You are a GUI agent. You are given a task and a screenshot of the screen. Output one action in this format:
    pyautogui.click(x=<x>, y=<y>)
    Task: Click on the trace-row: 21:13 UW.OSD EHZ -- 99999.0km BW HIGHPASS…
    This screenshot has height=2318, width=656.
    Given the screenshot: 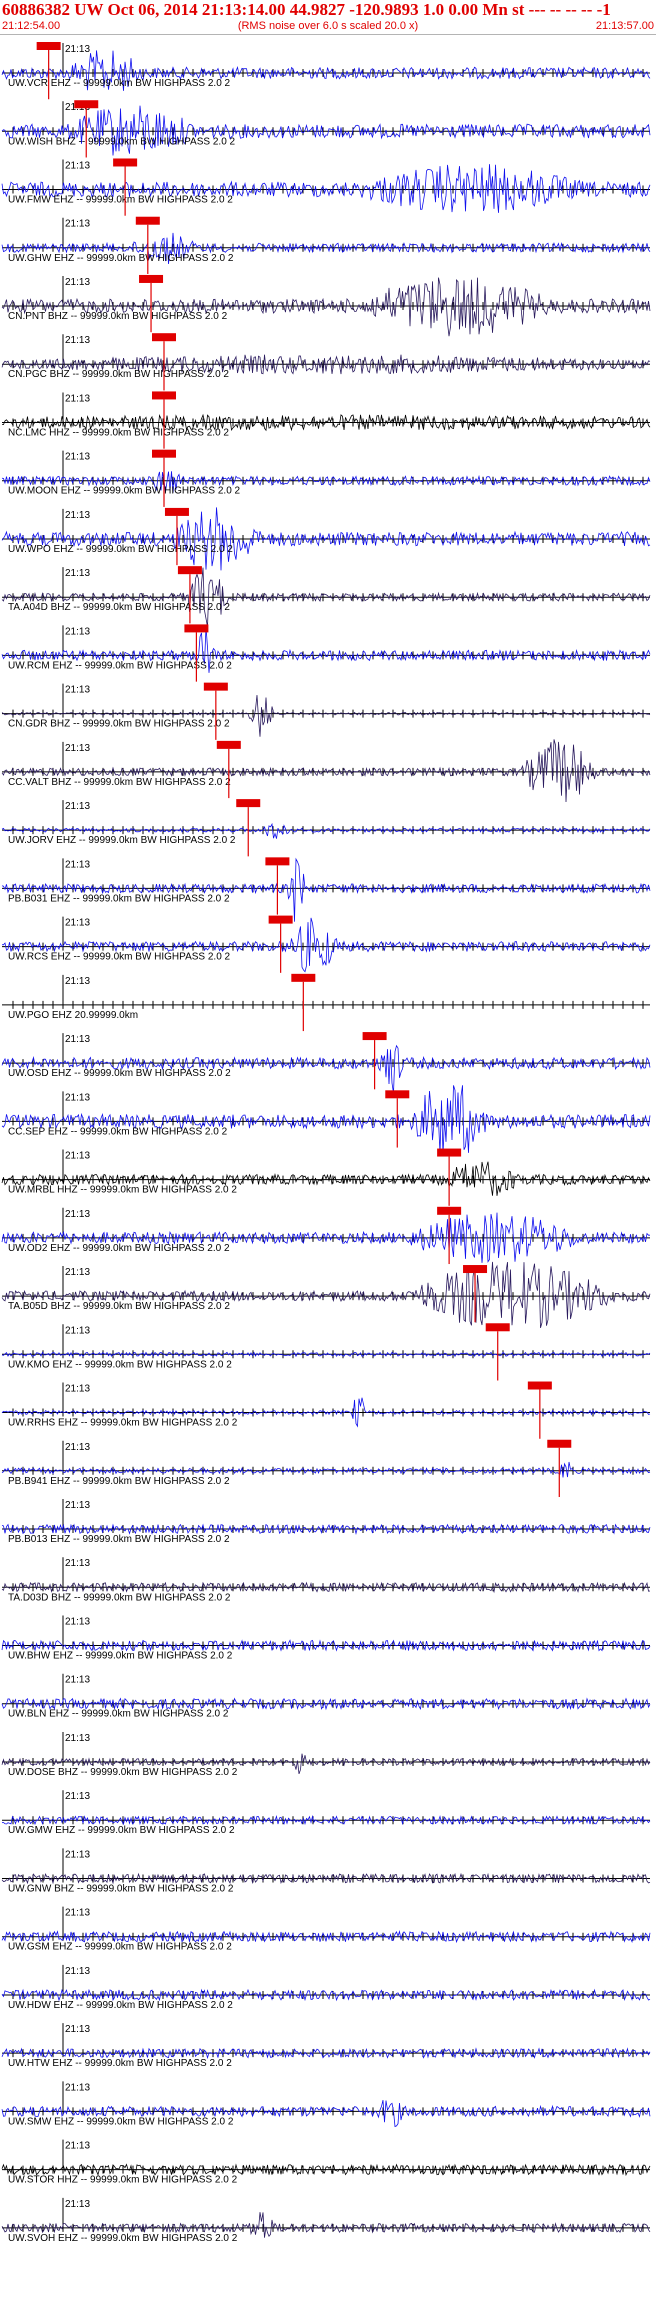 What is the action you would take?
    pyautogui.click(x=326, y=1063)
    